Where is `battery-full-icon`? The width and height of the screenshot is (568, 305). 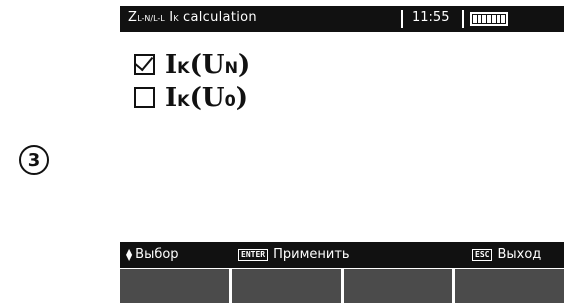
battery-full-icon is located at coordinates (489, 19).